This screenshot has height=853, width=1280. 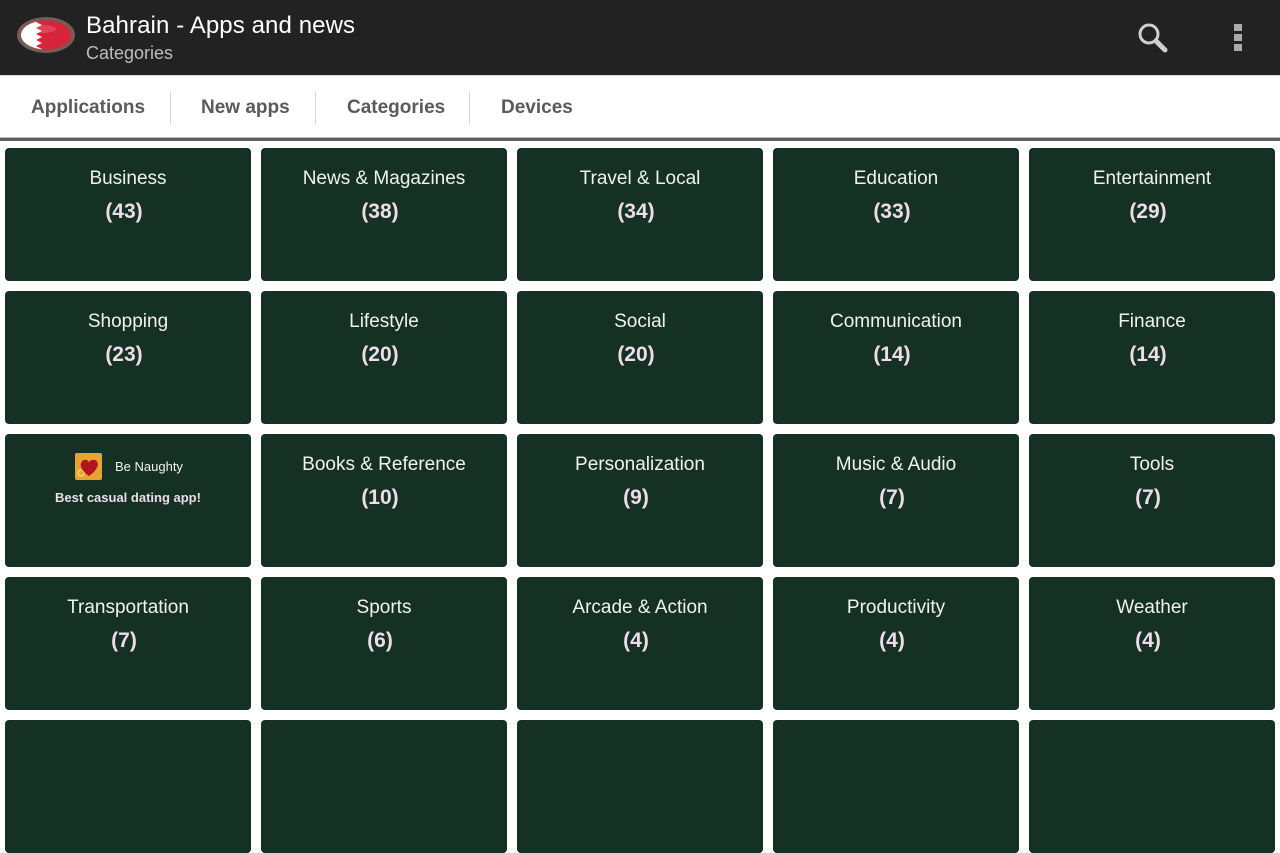 I want to click on category-name: Shopping, so click(x=128, y=321).